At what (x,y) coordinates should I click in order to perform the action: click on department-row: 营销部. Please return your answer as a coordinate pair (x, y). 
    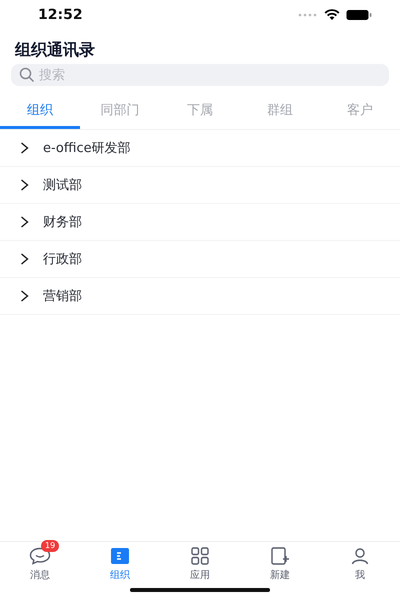
    Looking at the image, I should click on (200, 296).